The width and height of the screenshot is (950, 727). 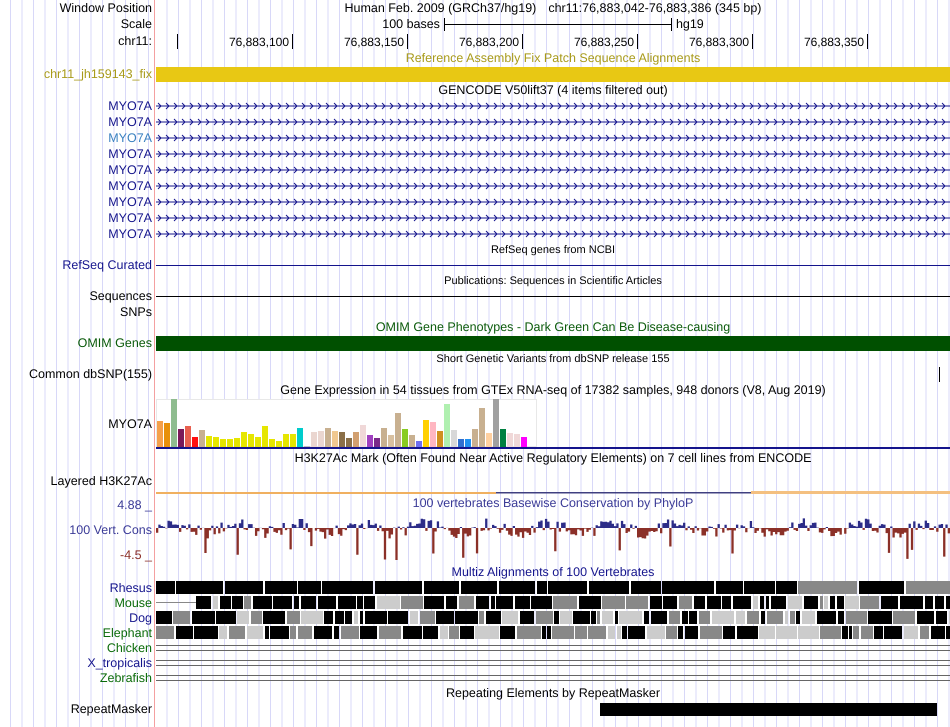 What do you see at coordinates (91, 374) in the screenshot?
I see `track-label: Common dbSNP(155)` at bounding box center [91, 374].